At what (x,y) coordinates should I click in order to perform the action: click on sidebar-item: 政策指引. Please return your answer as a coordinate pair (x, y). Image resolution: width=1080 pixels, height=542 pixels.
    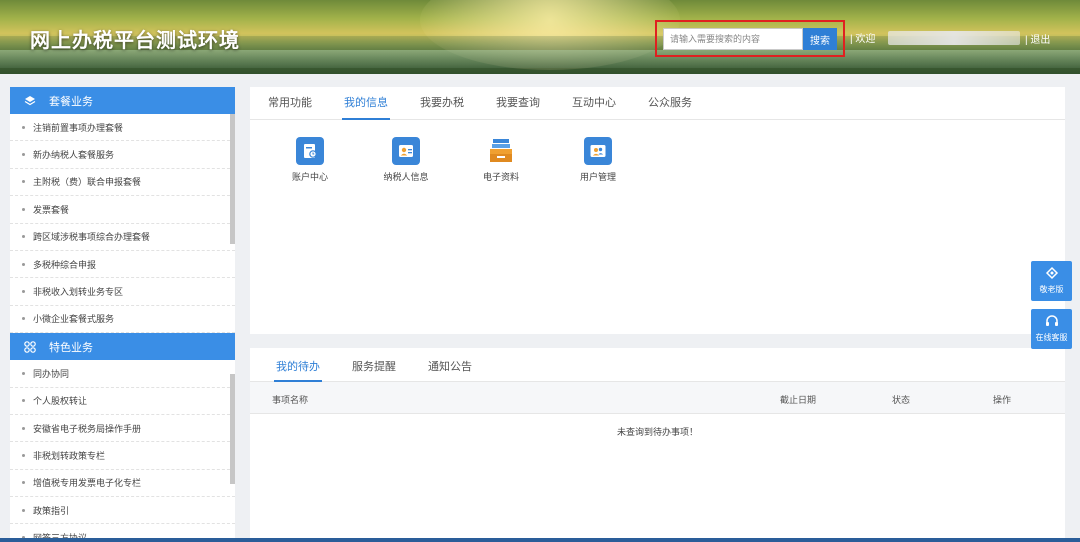
    Looking at the image, I should click on (122, 511).